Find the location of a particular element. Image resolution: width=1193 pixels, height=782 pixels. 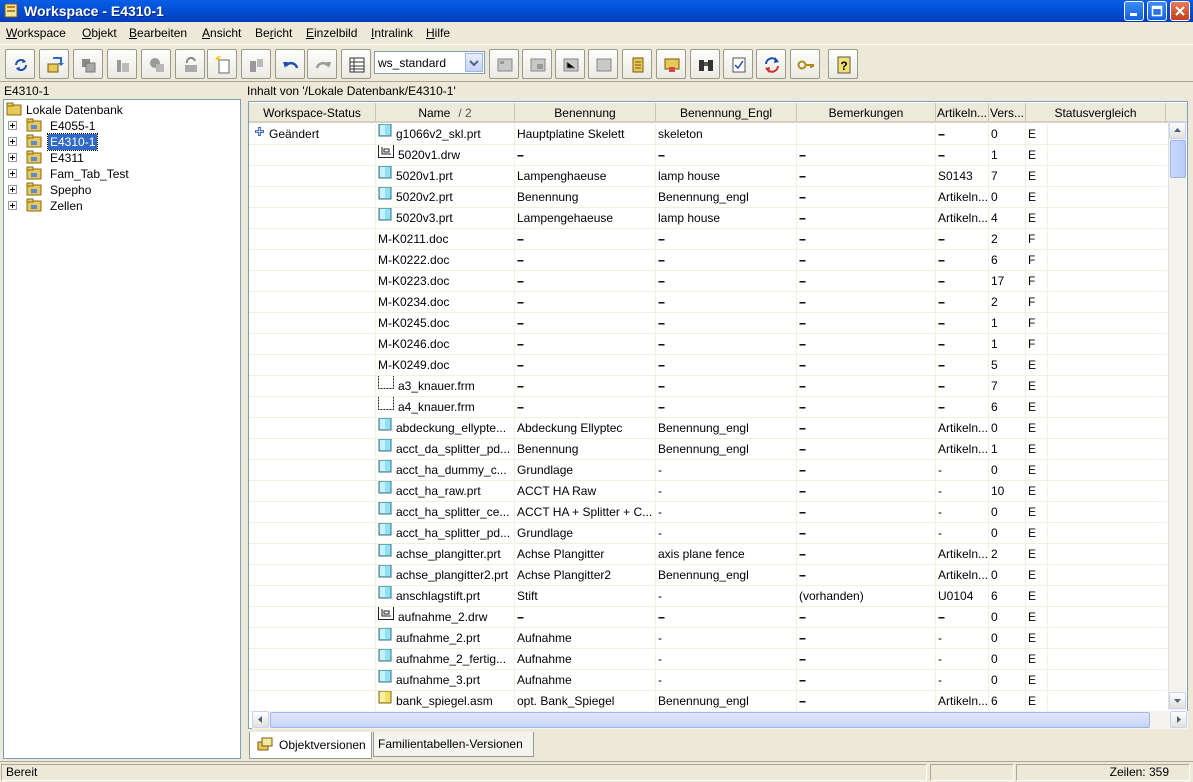

table-row: a3_knauer.frm -- -- -- -- 7 E is located at coordinates (708, 386).